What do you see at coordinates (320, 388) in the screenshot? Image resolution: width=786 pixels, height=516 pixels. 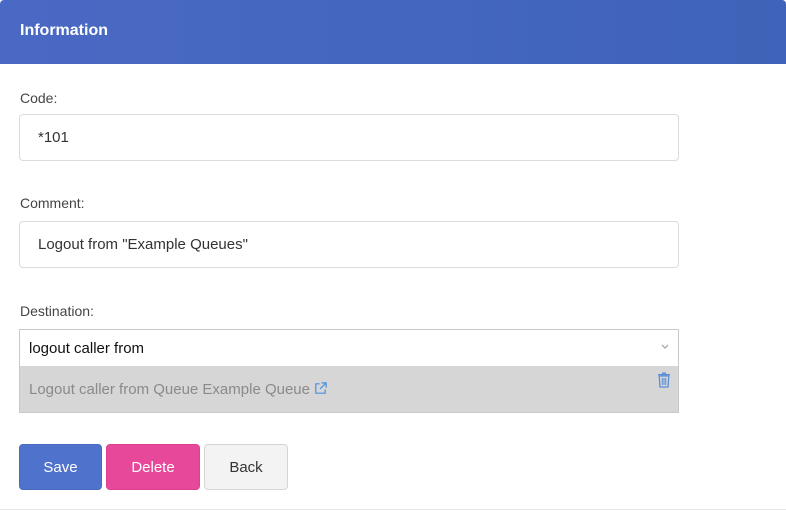 I see `external-link-icon` at bounding box center [320, 388].